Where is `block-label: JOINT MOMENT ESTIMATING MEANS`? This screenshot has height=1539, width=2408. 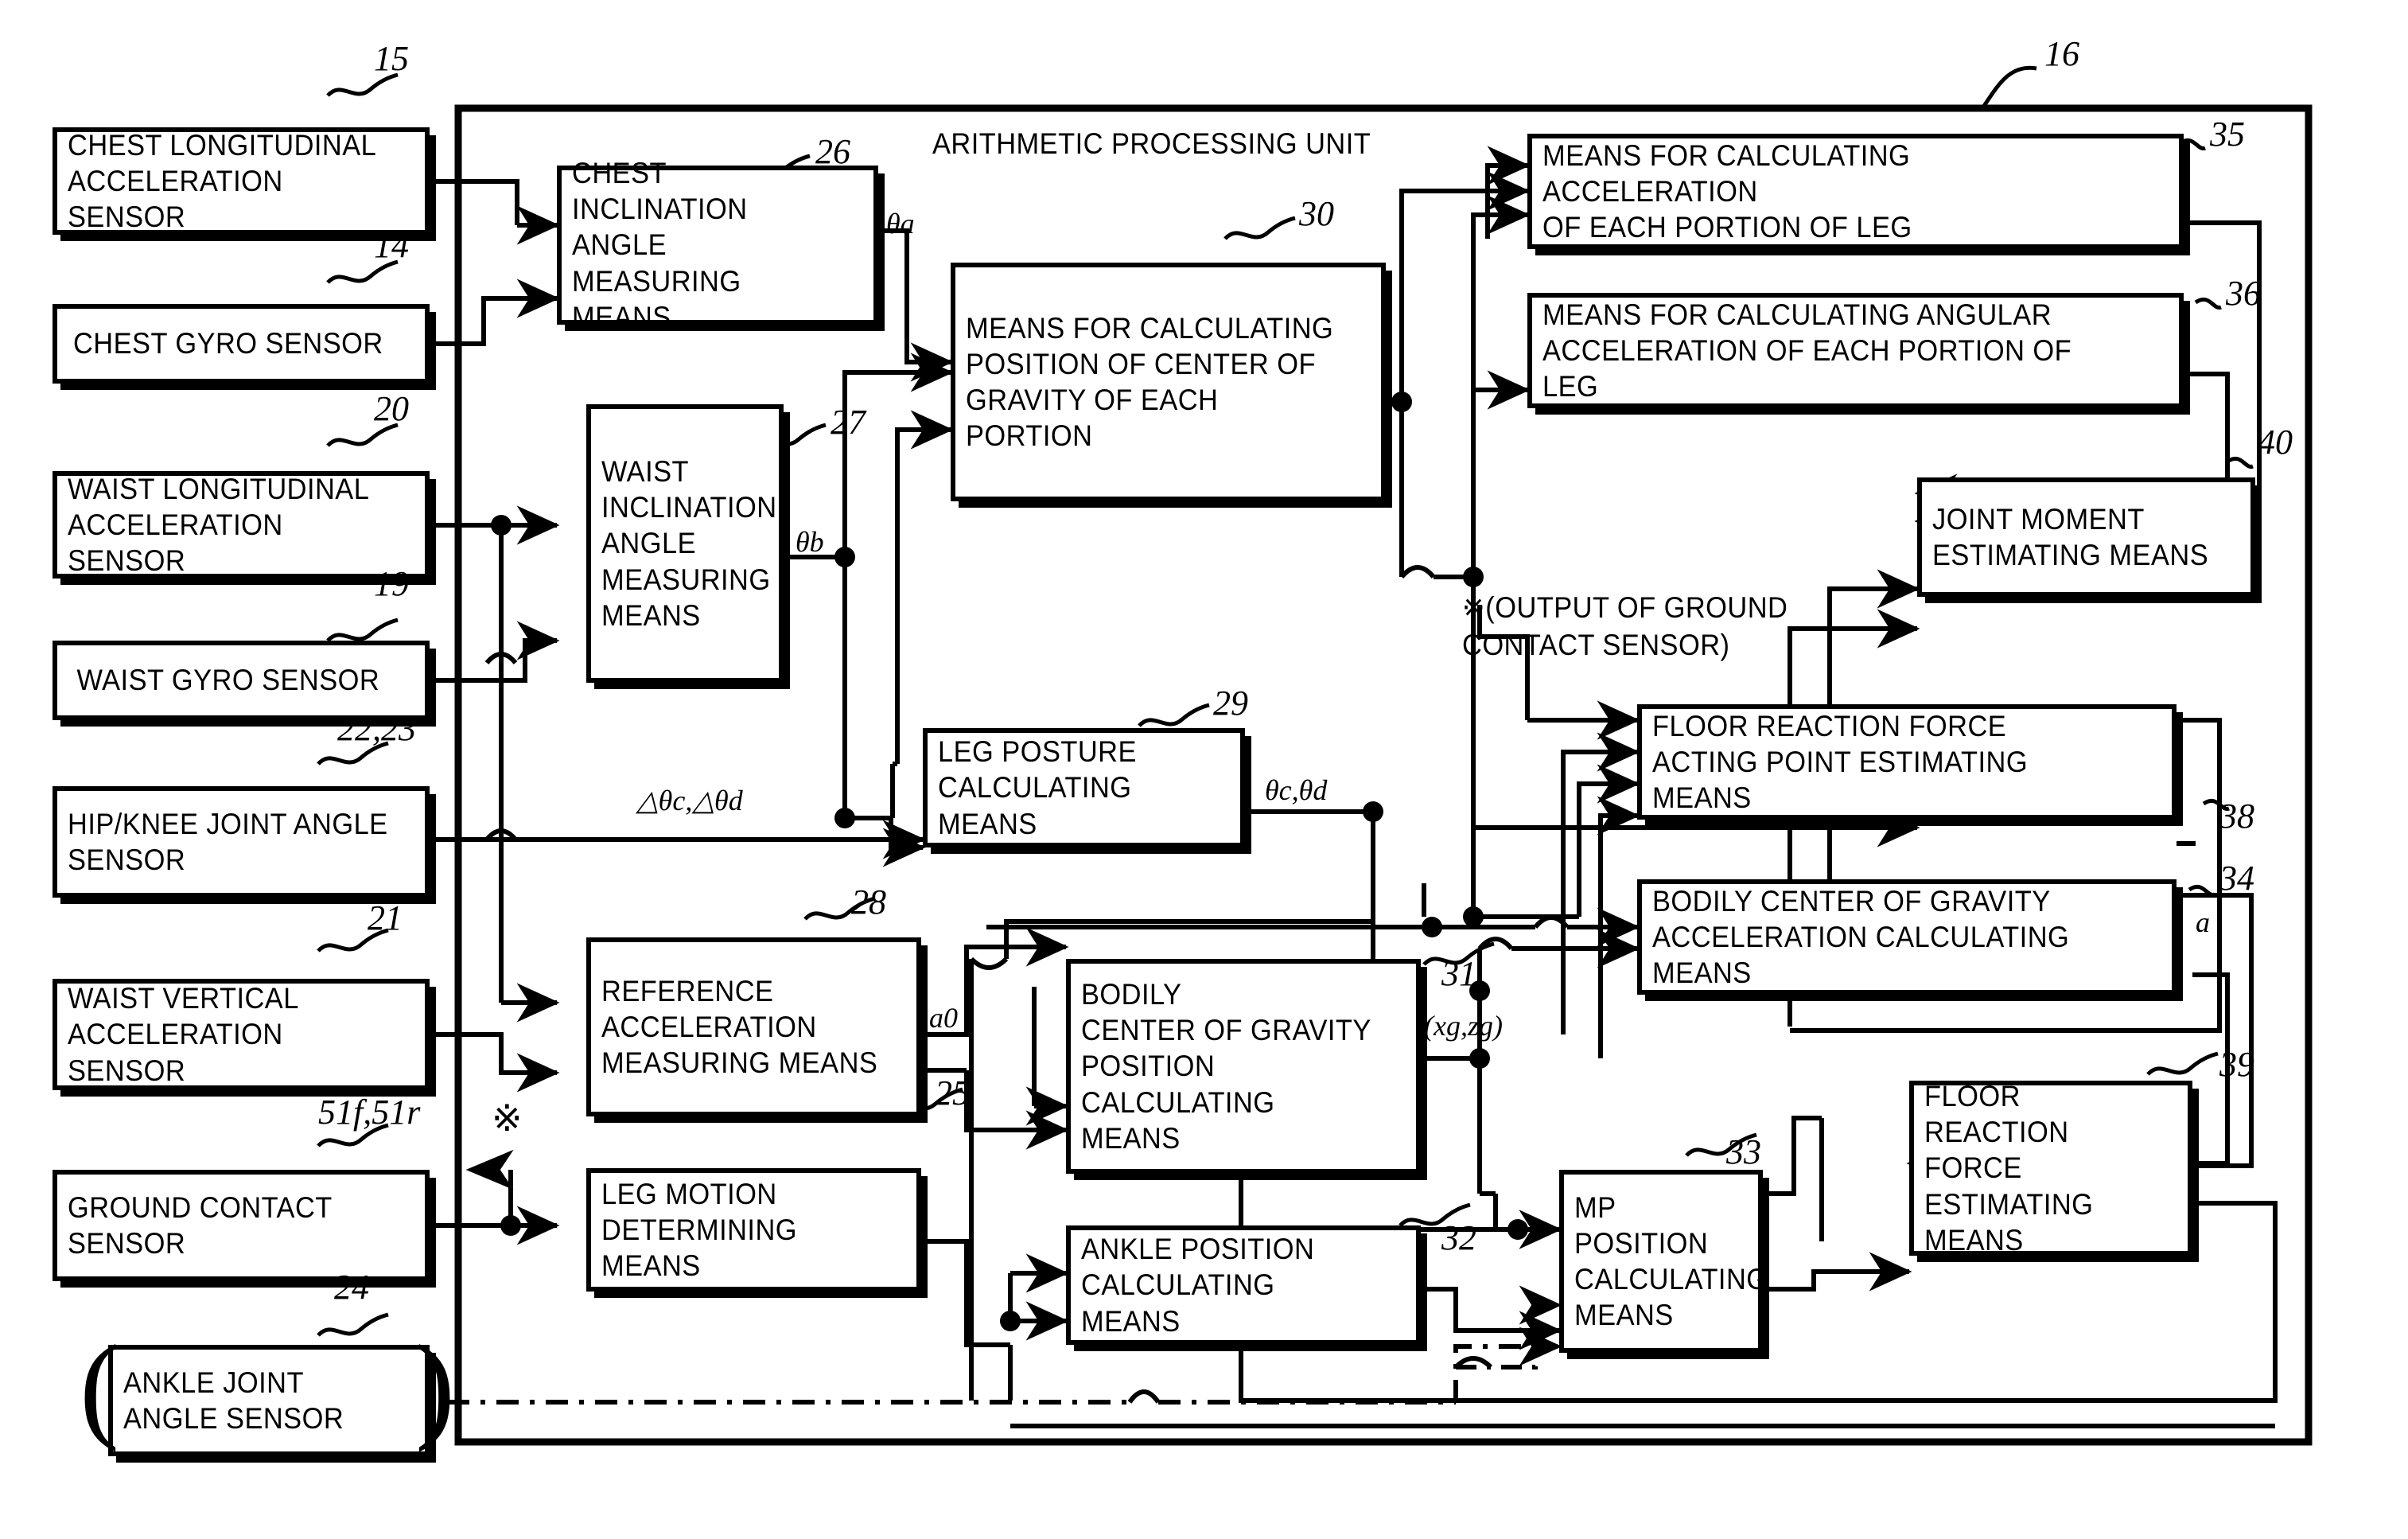 block-label: JOINT MOMENT ESTIMATING MEANS is located at coordinates (2070, 536).